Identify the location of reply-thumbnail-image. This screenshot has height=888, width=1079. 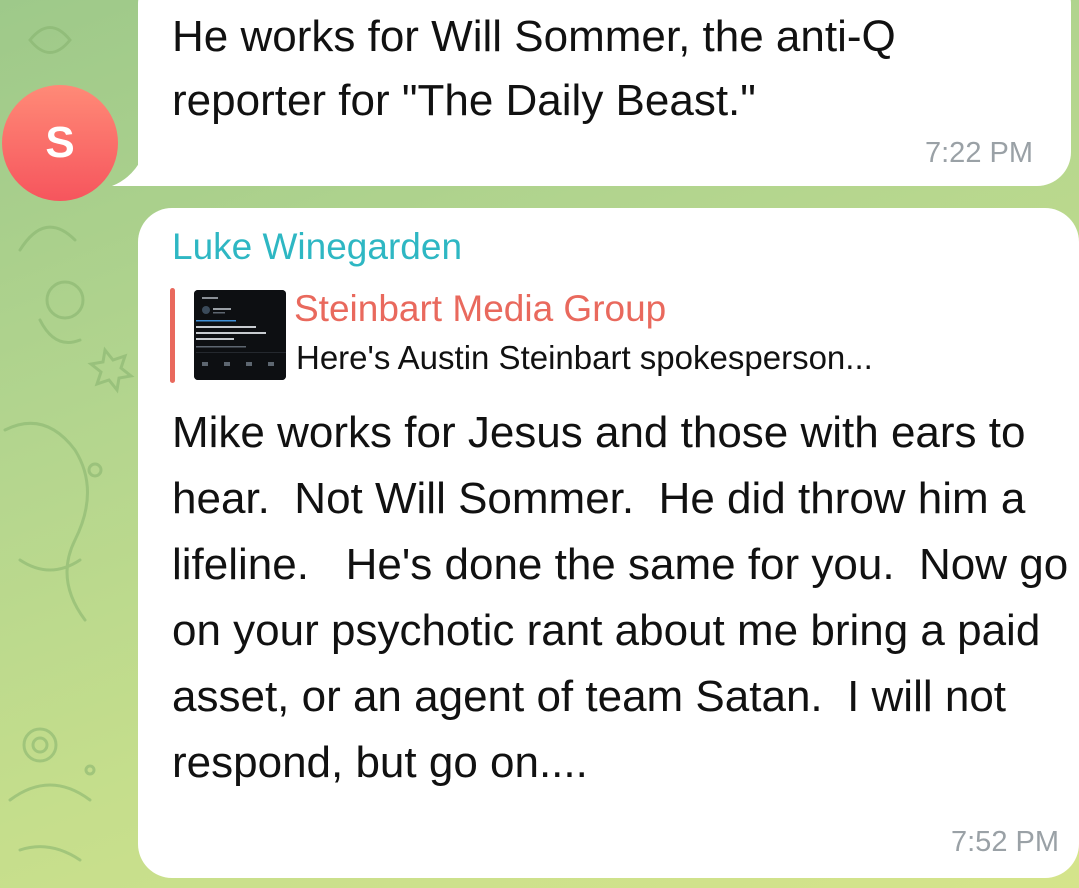
(240, 335).